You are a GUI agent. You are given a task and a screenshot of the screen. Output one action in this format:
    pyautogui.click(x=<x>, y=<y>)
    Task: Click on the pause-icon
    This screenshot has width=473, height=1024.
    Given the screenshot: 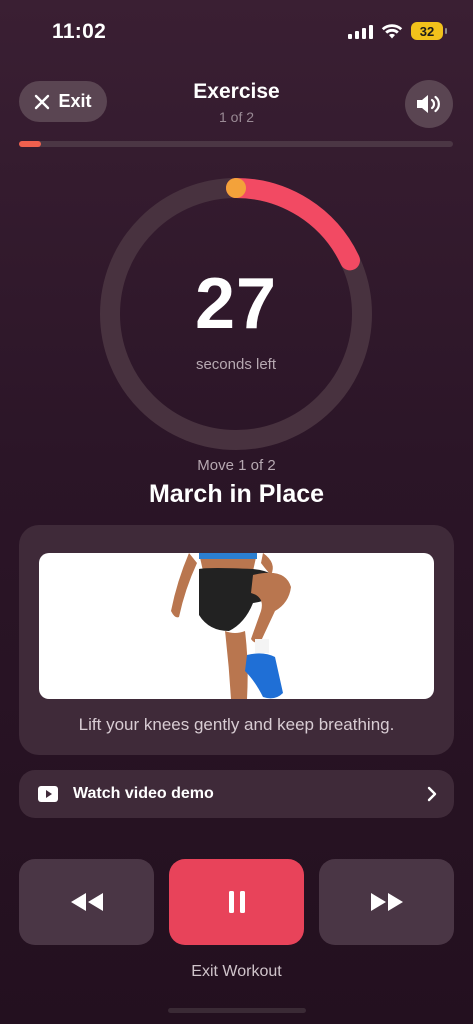 What is the action you would take?
    pyautogui.click(x=236, y=902)
    